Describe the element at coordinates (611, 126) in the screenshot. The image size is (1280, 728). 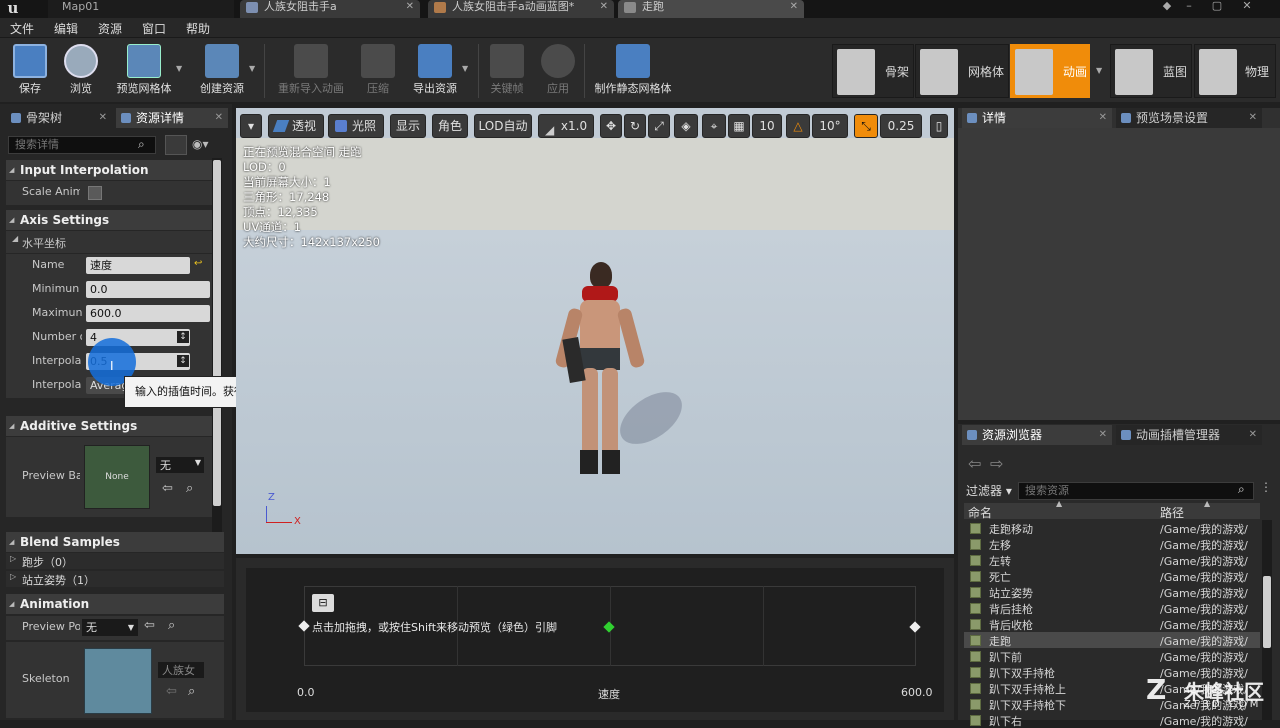
I see `translate-tool-button: ✥` at that location.